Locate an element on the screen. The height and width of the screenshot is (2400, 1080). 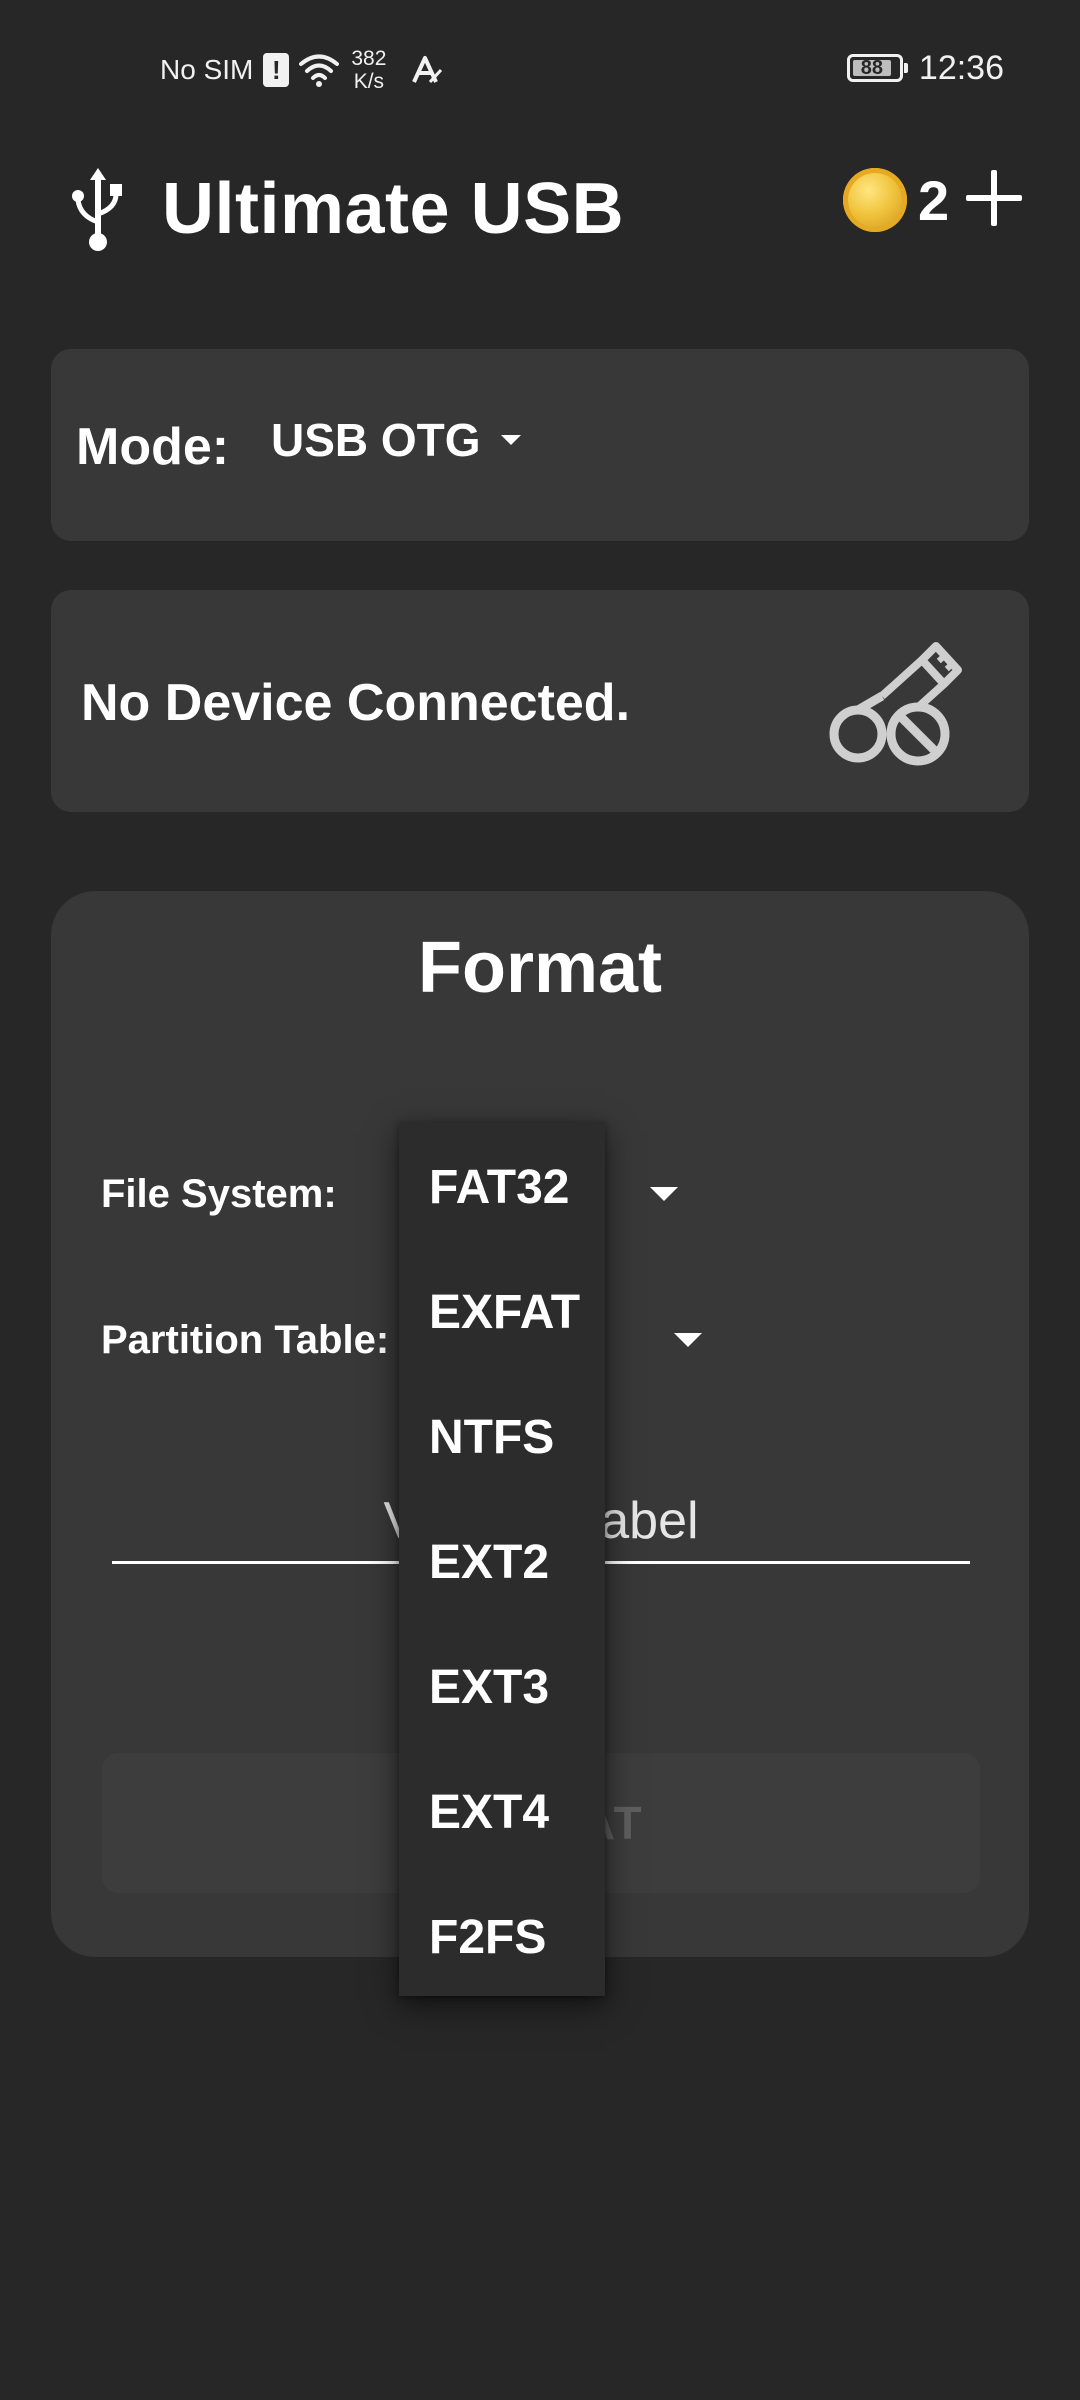
app-title: Ultimate USB is located at coordinates (393, 209).